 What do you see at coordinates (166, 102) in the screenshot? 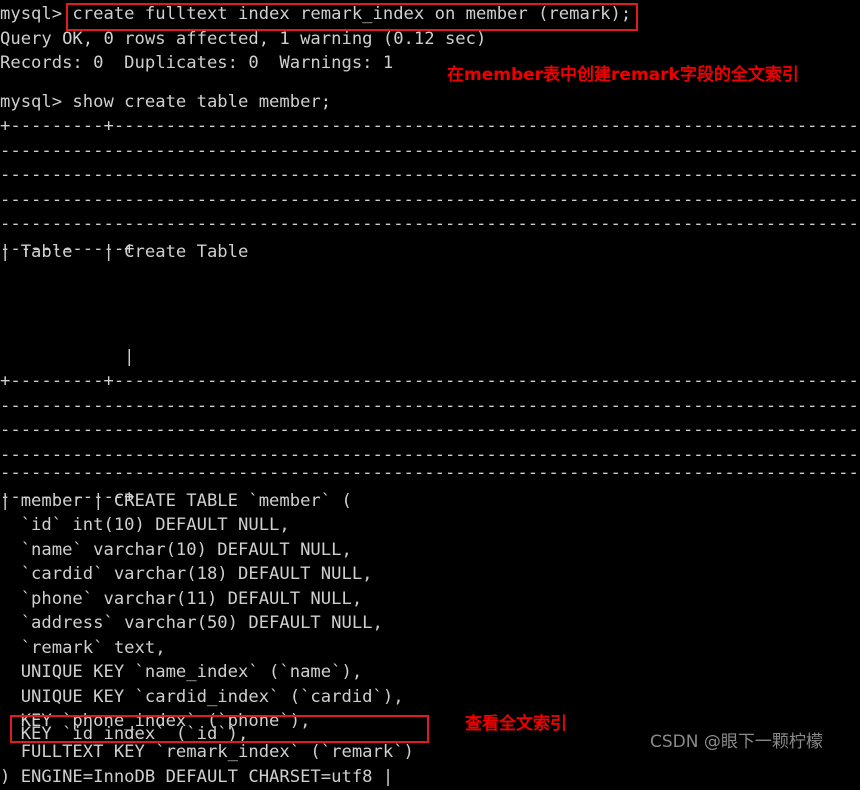
I see `terminal-line-4: mysql> show create table member;` at bounding box center [166, 102].